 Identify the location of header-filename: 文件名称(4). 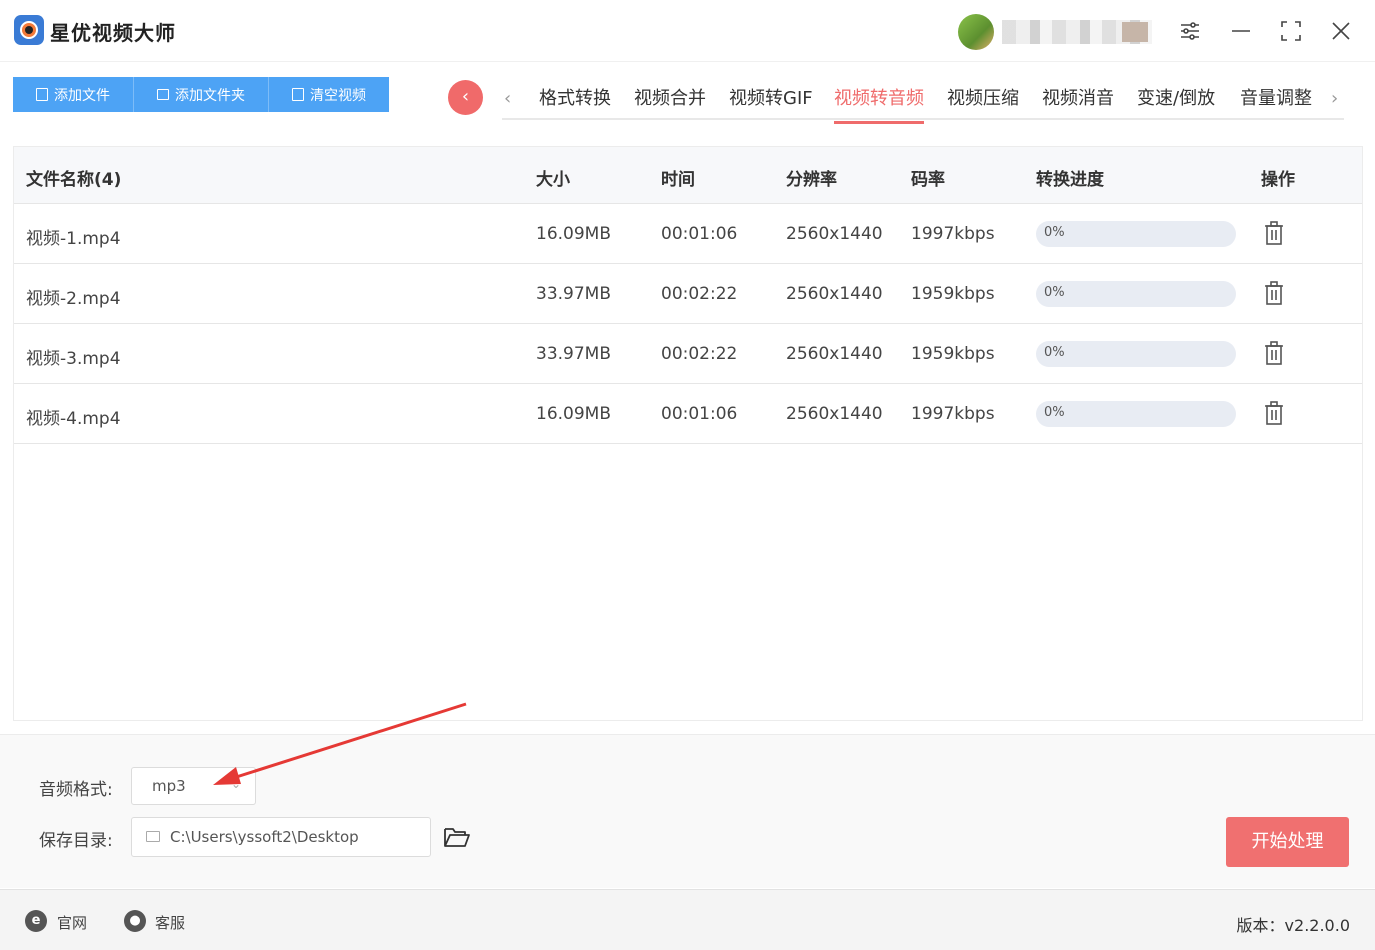
(74, 180).